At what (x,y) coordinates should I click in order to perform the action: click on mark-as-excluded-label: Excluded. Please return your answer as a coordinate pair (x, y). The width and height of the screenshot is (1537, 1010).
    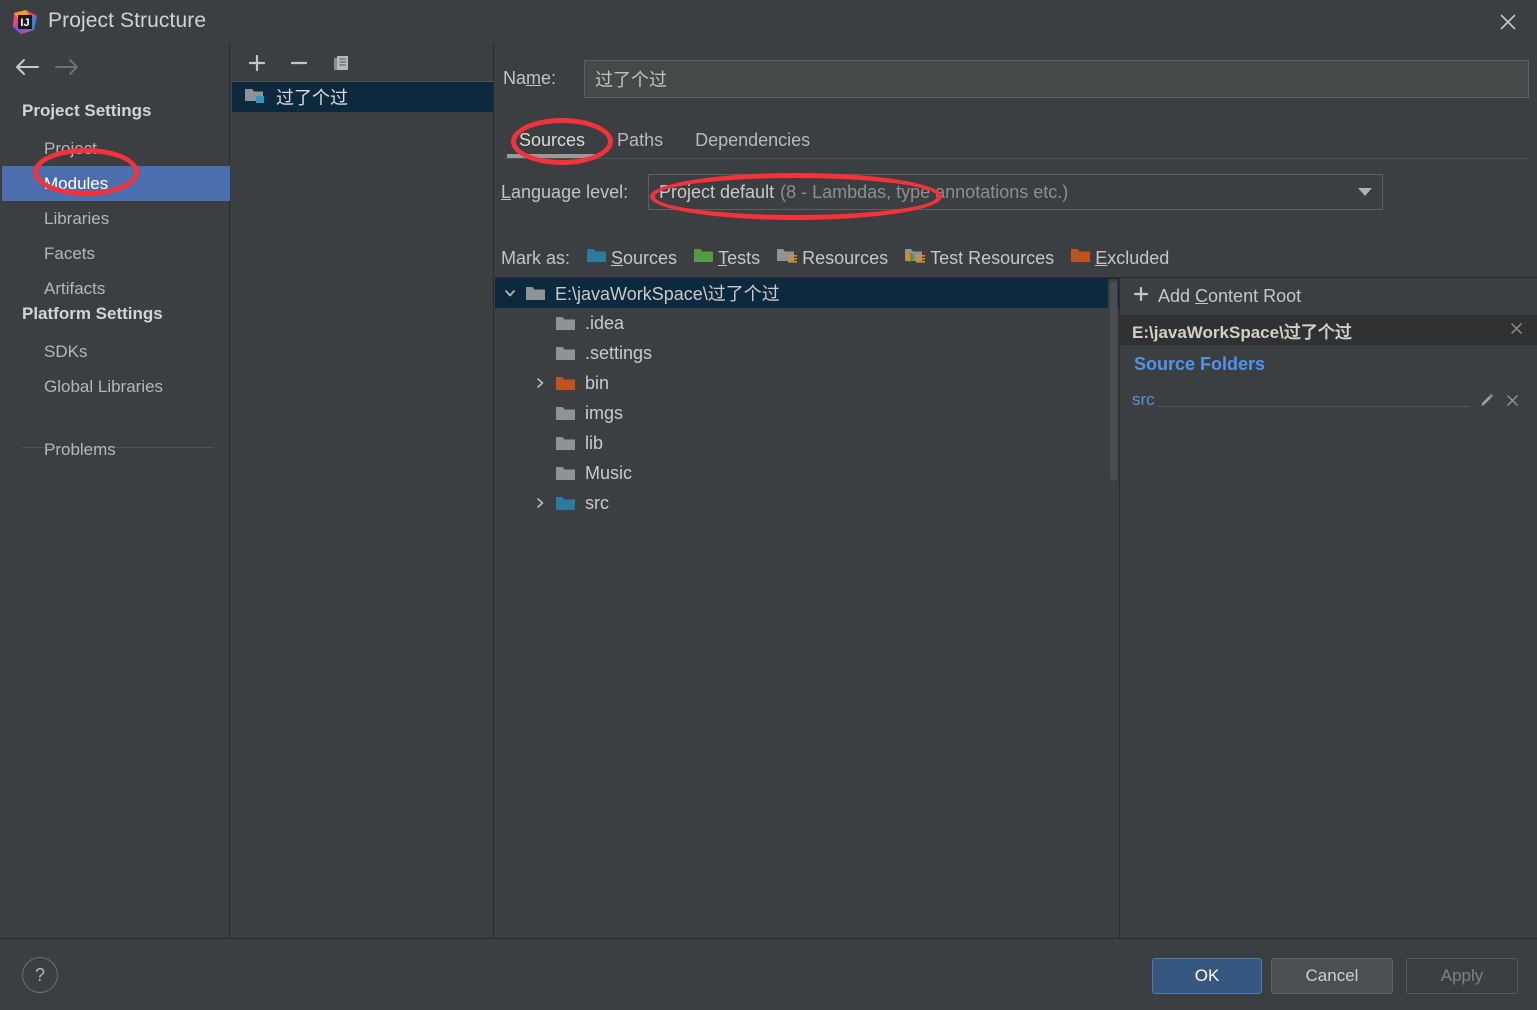
    Looking at the image, I should click on (1132, 257).